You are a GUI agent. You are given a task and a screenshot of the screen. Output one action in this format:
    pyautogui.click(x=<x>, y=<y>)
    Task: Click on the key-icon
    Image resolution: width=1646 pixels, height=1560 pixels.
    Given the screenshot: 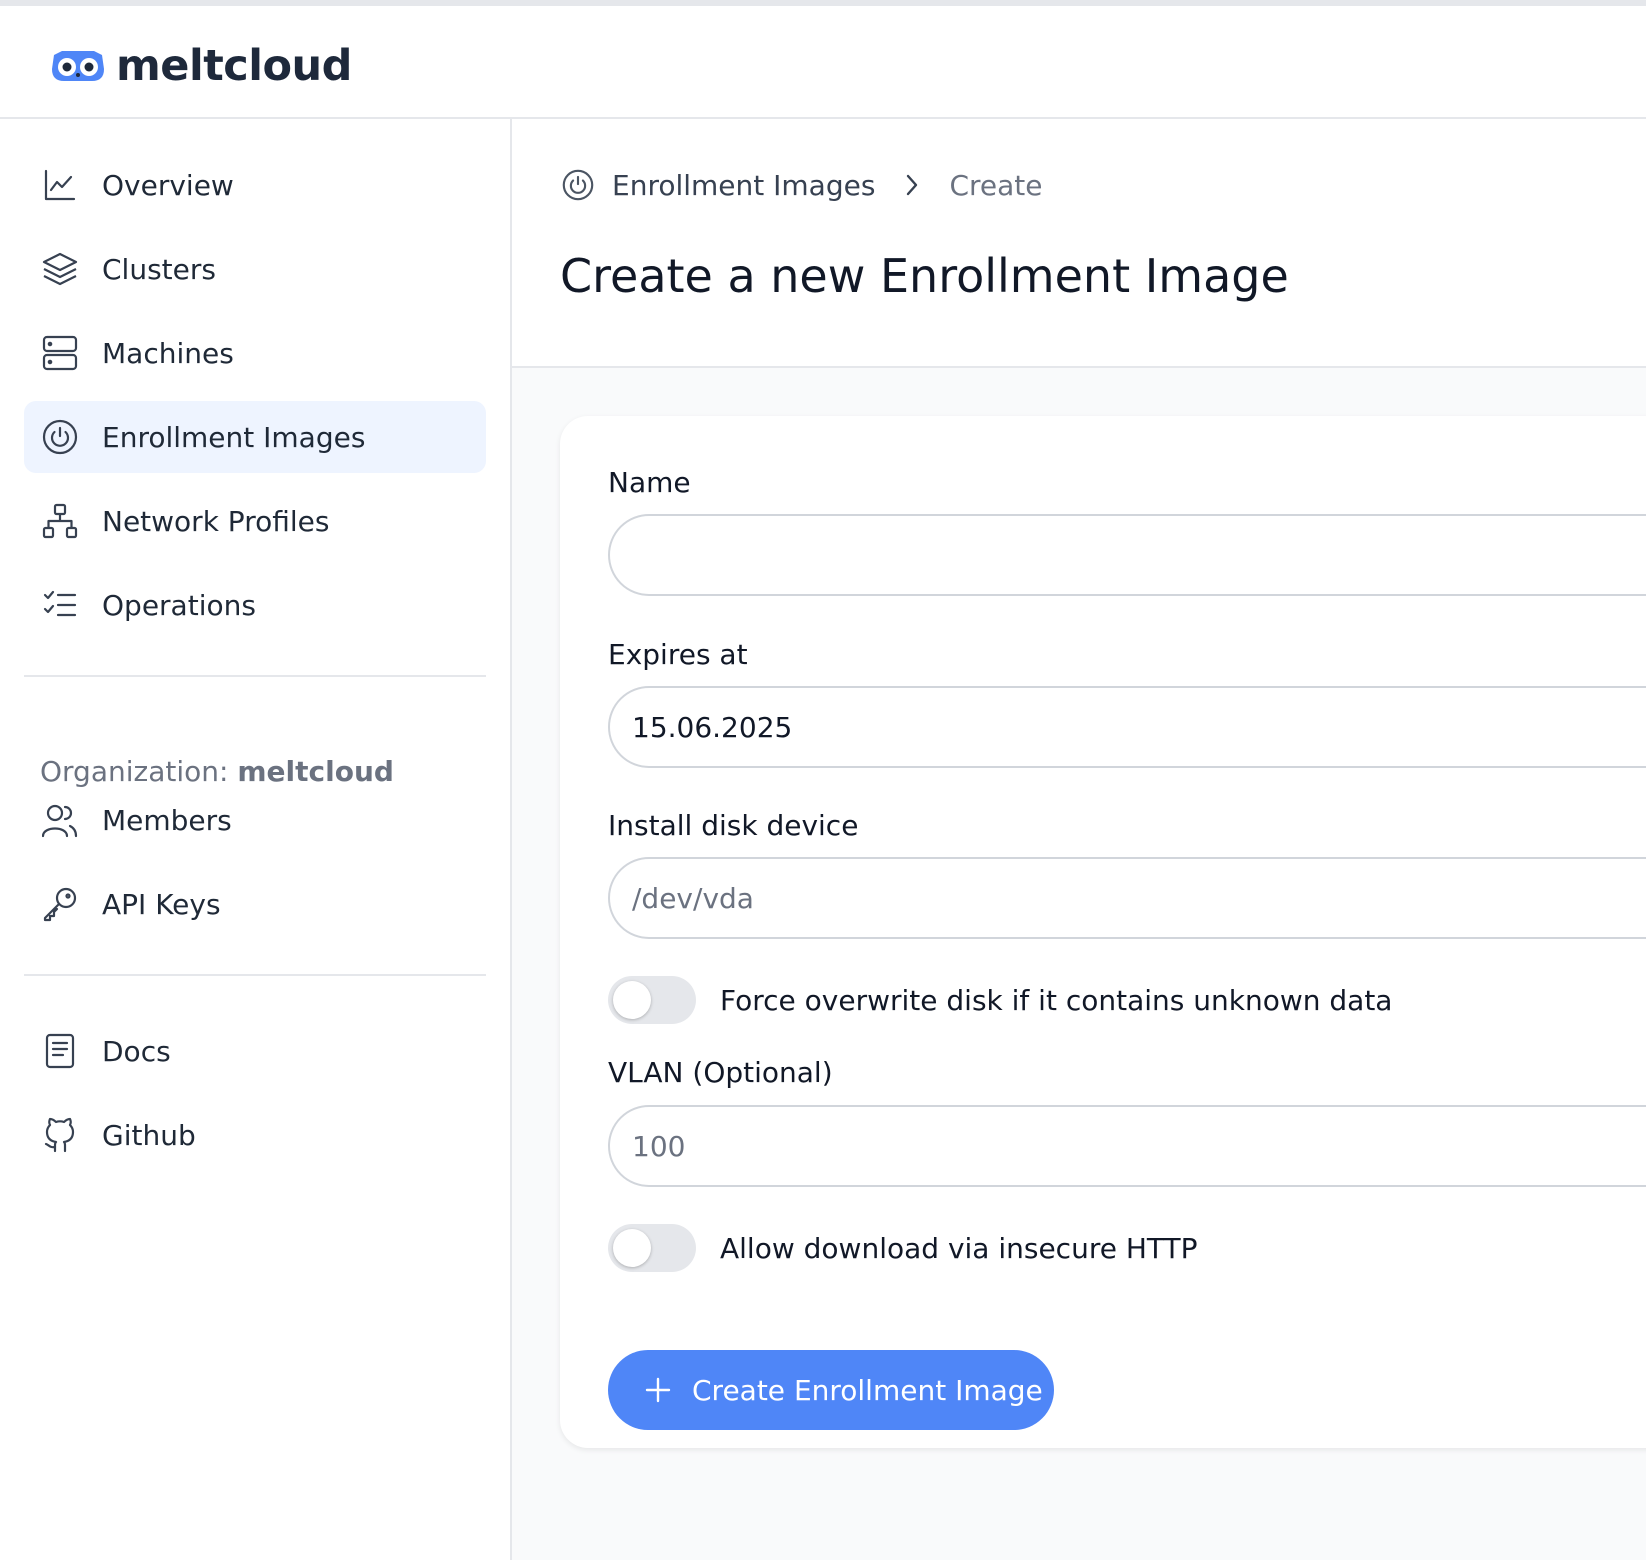 What is the action you would take?
    pyautogui.click(x=60, y=904)
    